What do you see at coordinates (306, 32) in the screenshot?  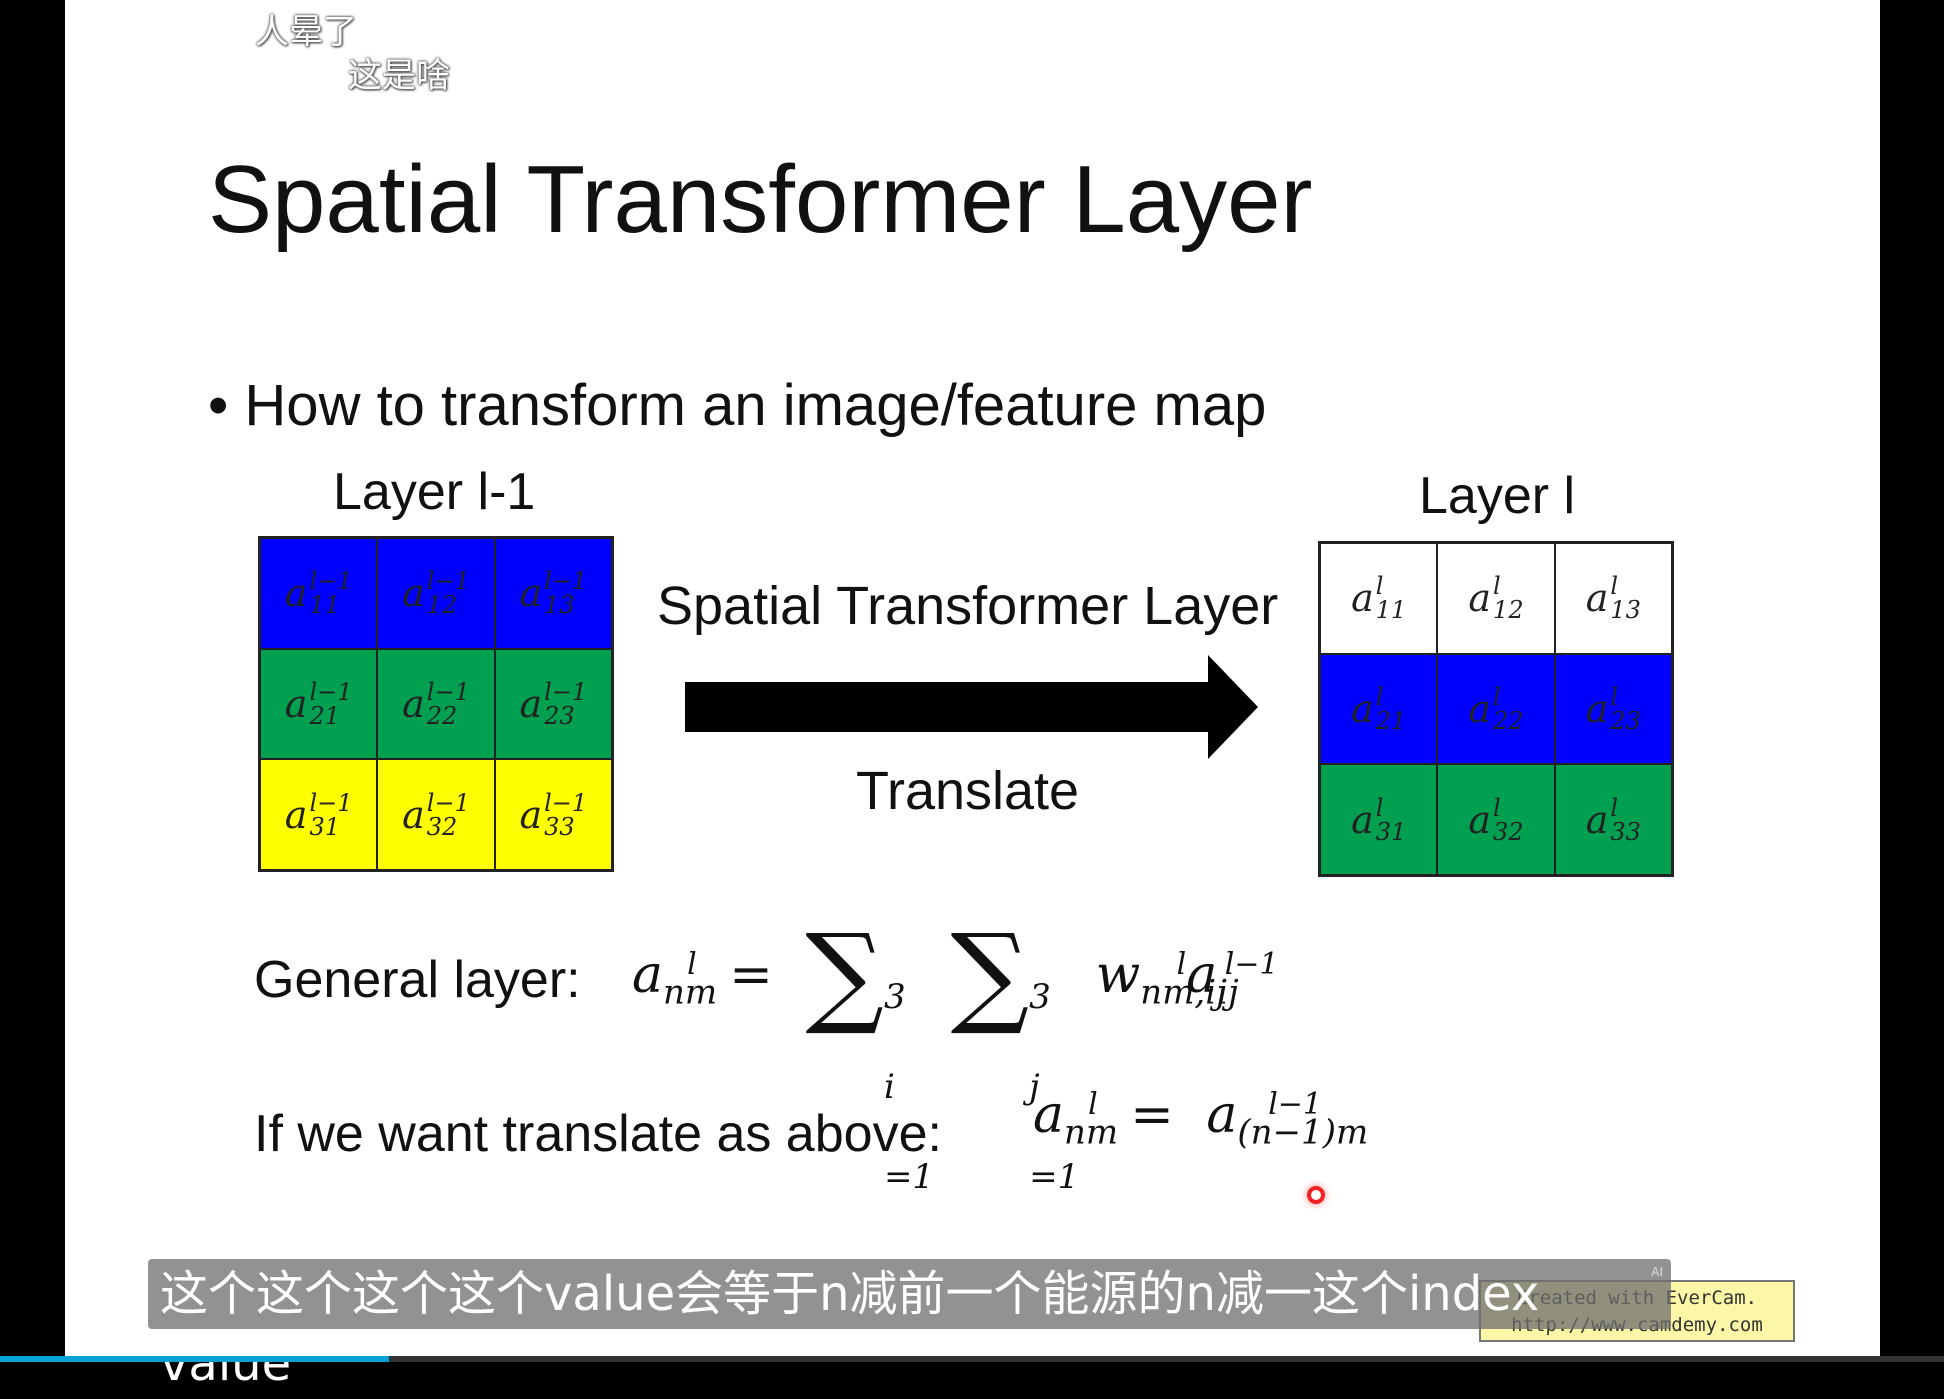 I see `danmaku-comment: 人晕了` at bounding box center [306, 32].